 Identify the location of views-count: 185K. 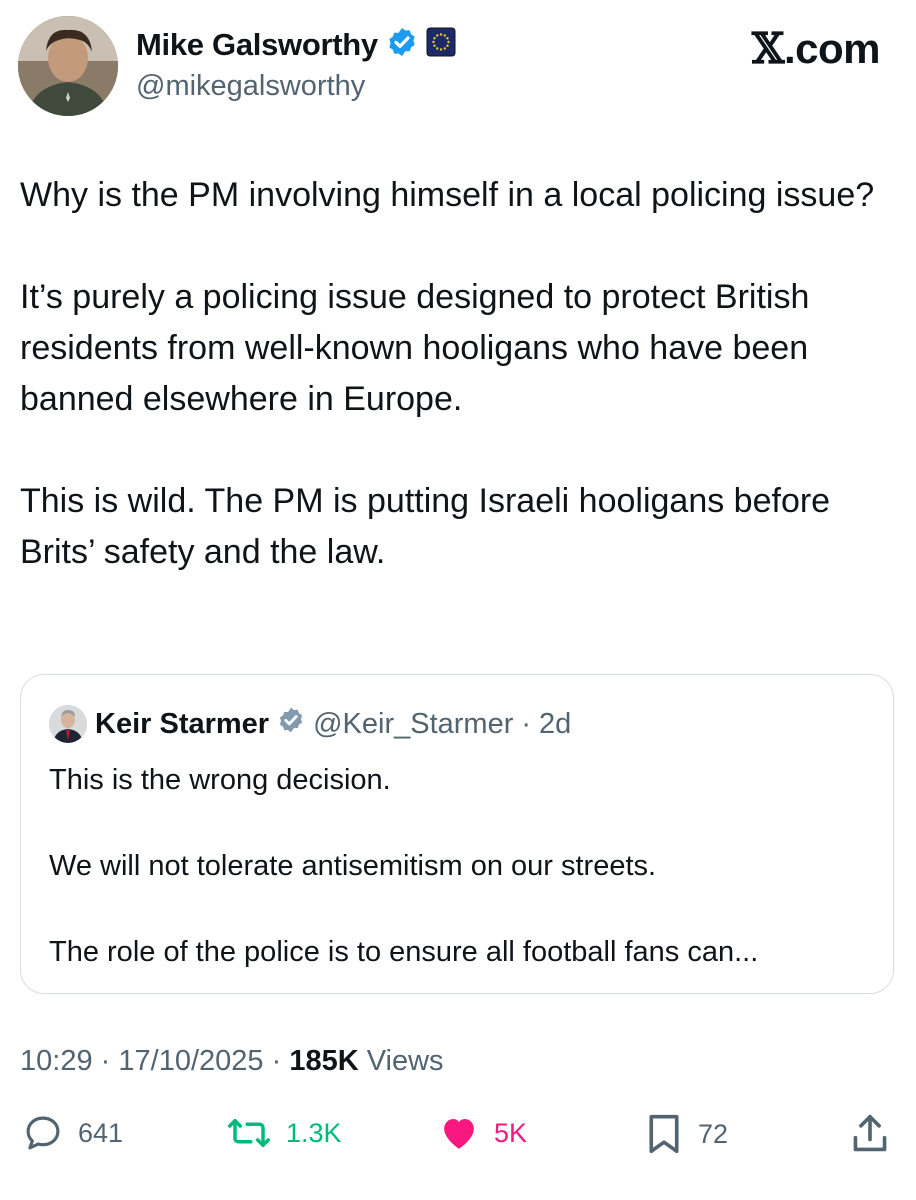
(324, 1061).